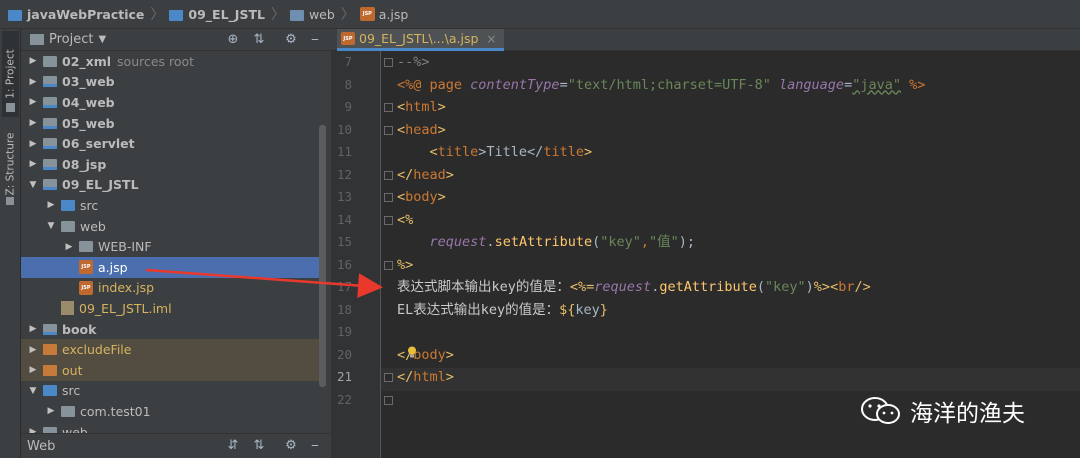 The image size is (1080, 458). Describe the element at coordinates (100, 185) in the screenshot. I see `tree-item-label: 09_EL_JSTL` at that location.